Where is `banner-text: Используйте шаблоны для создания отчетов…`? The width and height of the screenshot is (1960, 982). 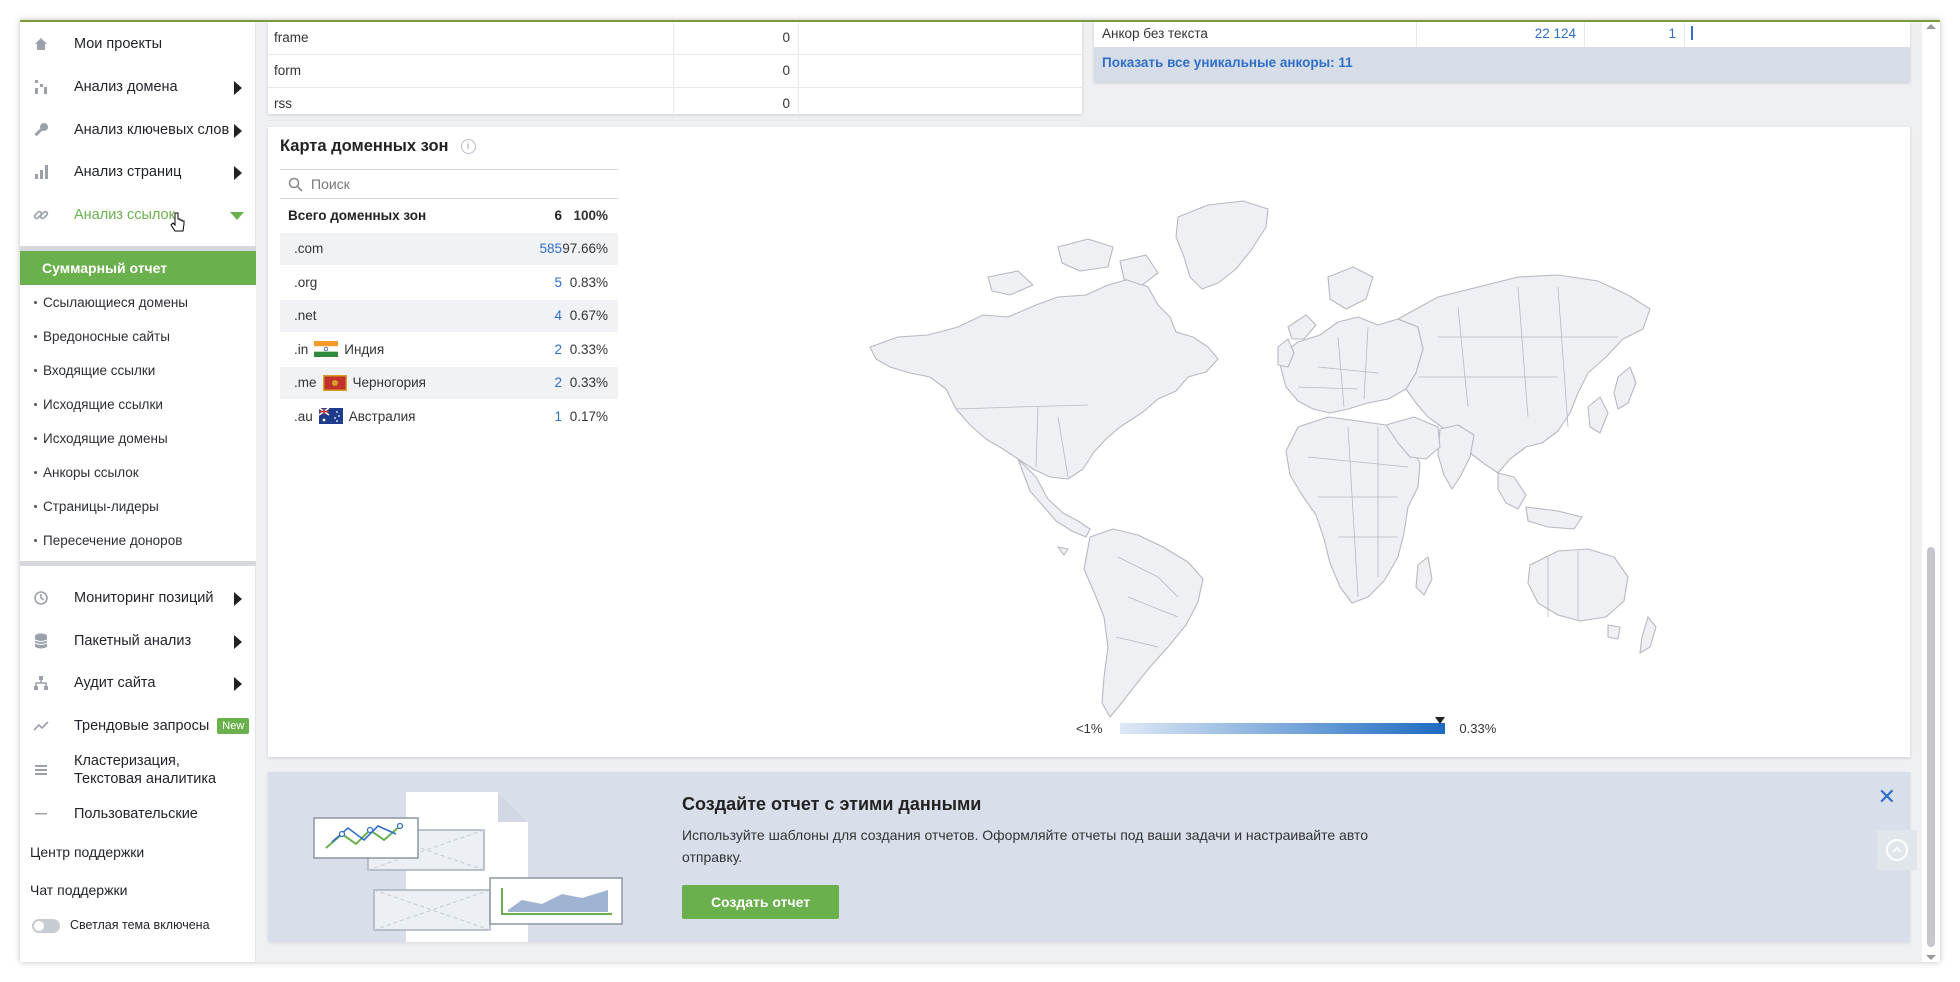
banner-text: Используйте шаблоны для создания отчетов… is located at coordinates (1025, 846).